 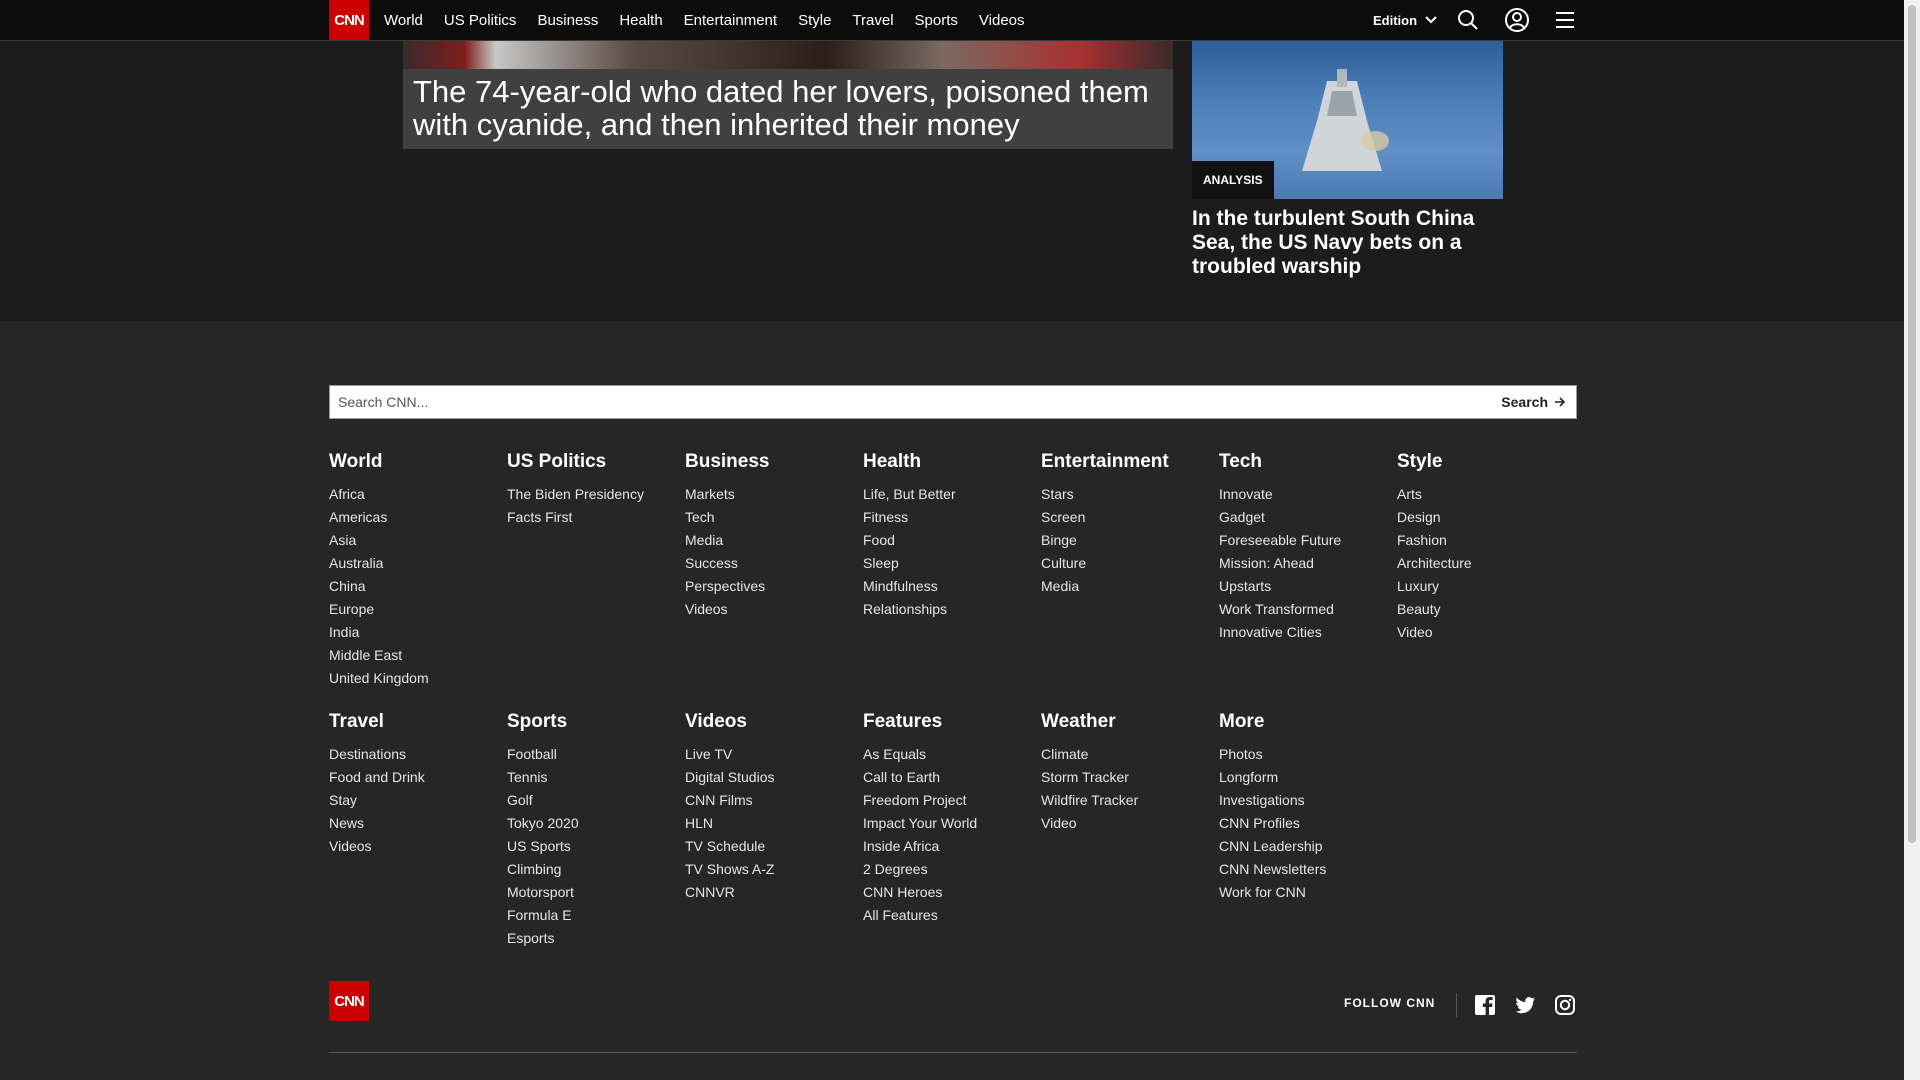 What do you see at coordinates (952, 915) in the screenshot?
I see `footer-link: All Features` at bounding box center [952, 915].